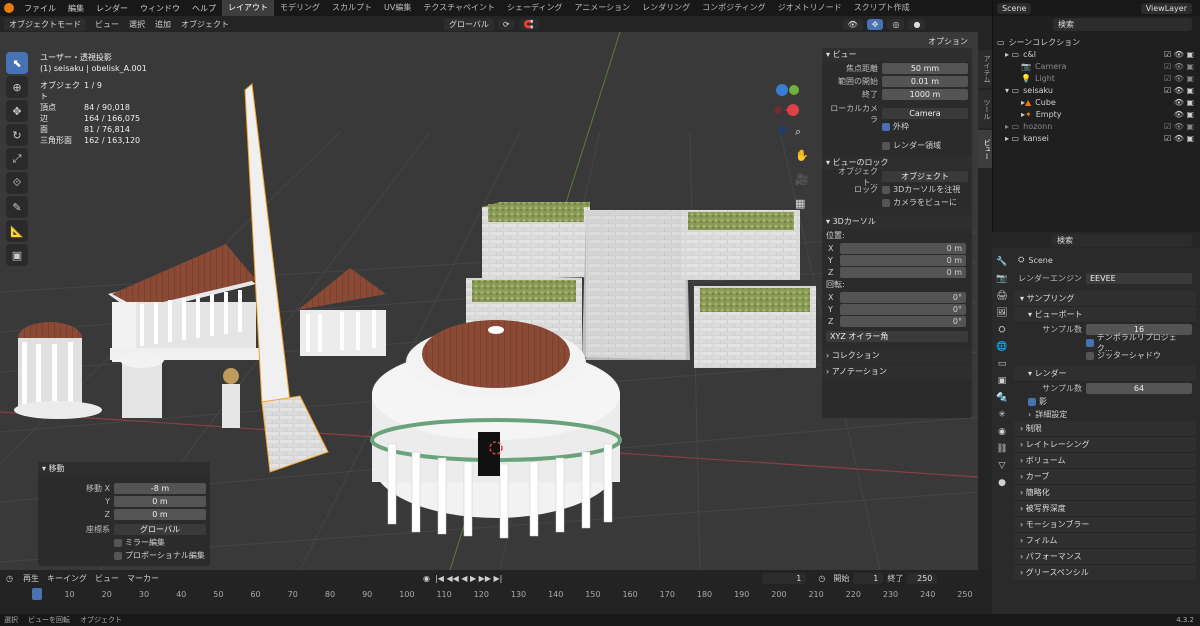  Describe the element at coordinates (1105, 374) in the screenshot. I see `render-subsection: ▾ レンダー` at that location.